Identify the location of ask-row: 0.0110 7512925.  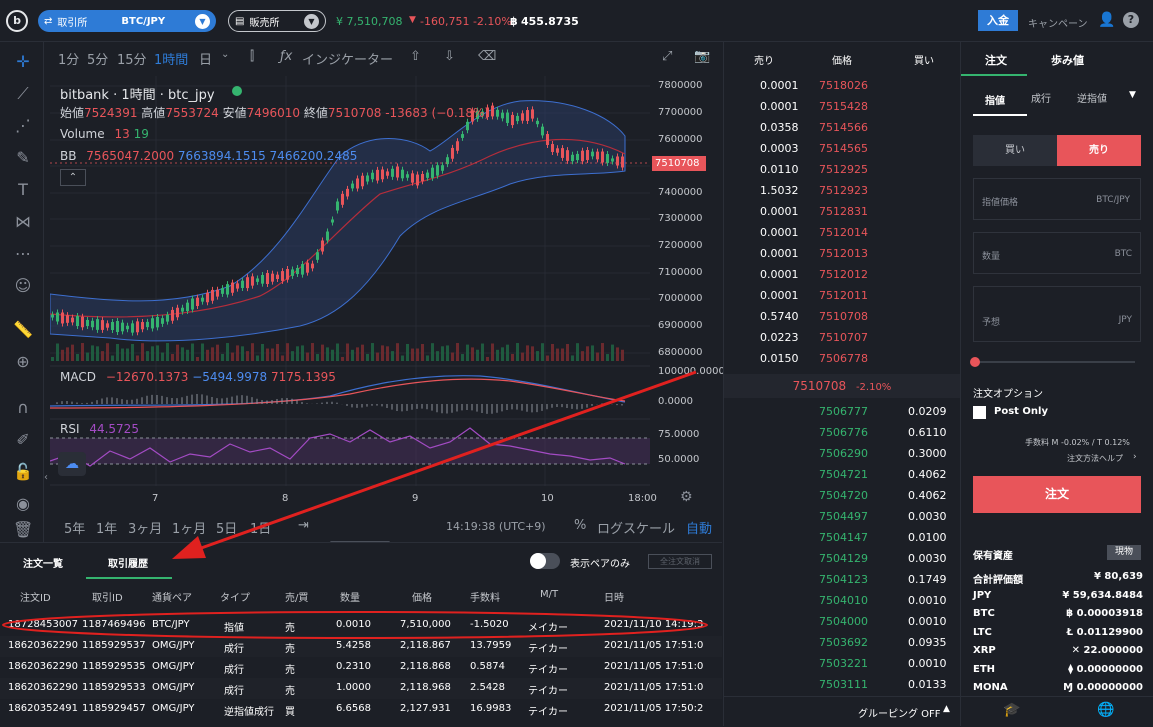
(842, 170).